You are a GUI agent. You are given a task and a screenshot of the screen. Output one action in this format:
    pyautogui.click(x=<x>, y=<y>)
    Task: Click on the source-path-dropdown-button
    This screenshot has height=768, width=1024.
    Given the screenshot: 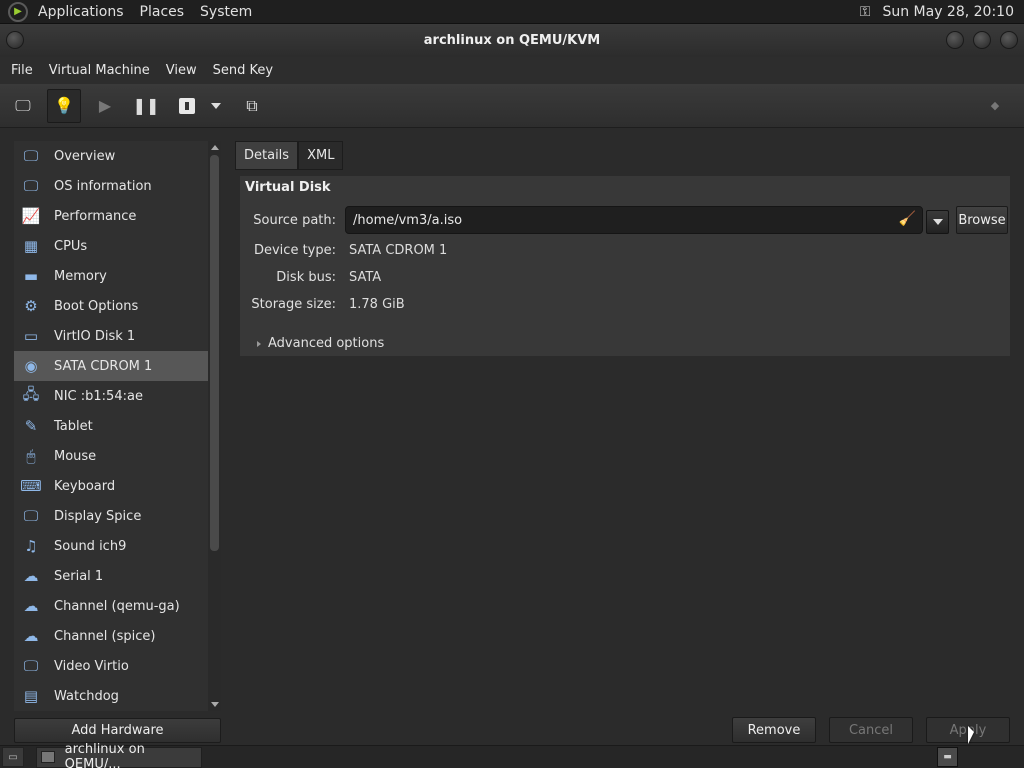 What is the action you would take?
    pyautogui.click(x=937, y=222)
    